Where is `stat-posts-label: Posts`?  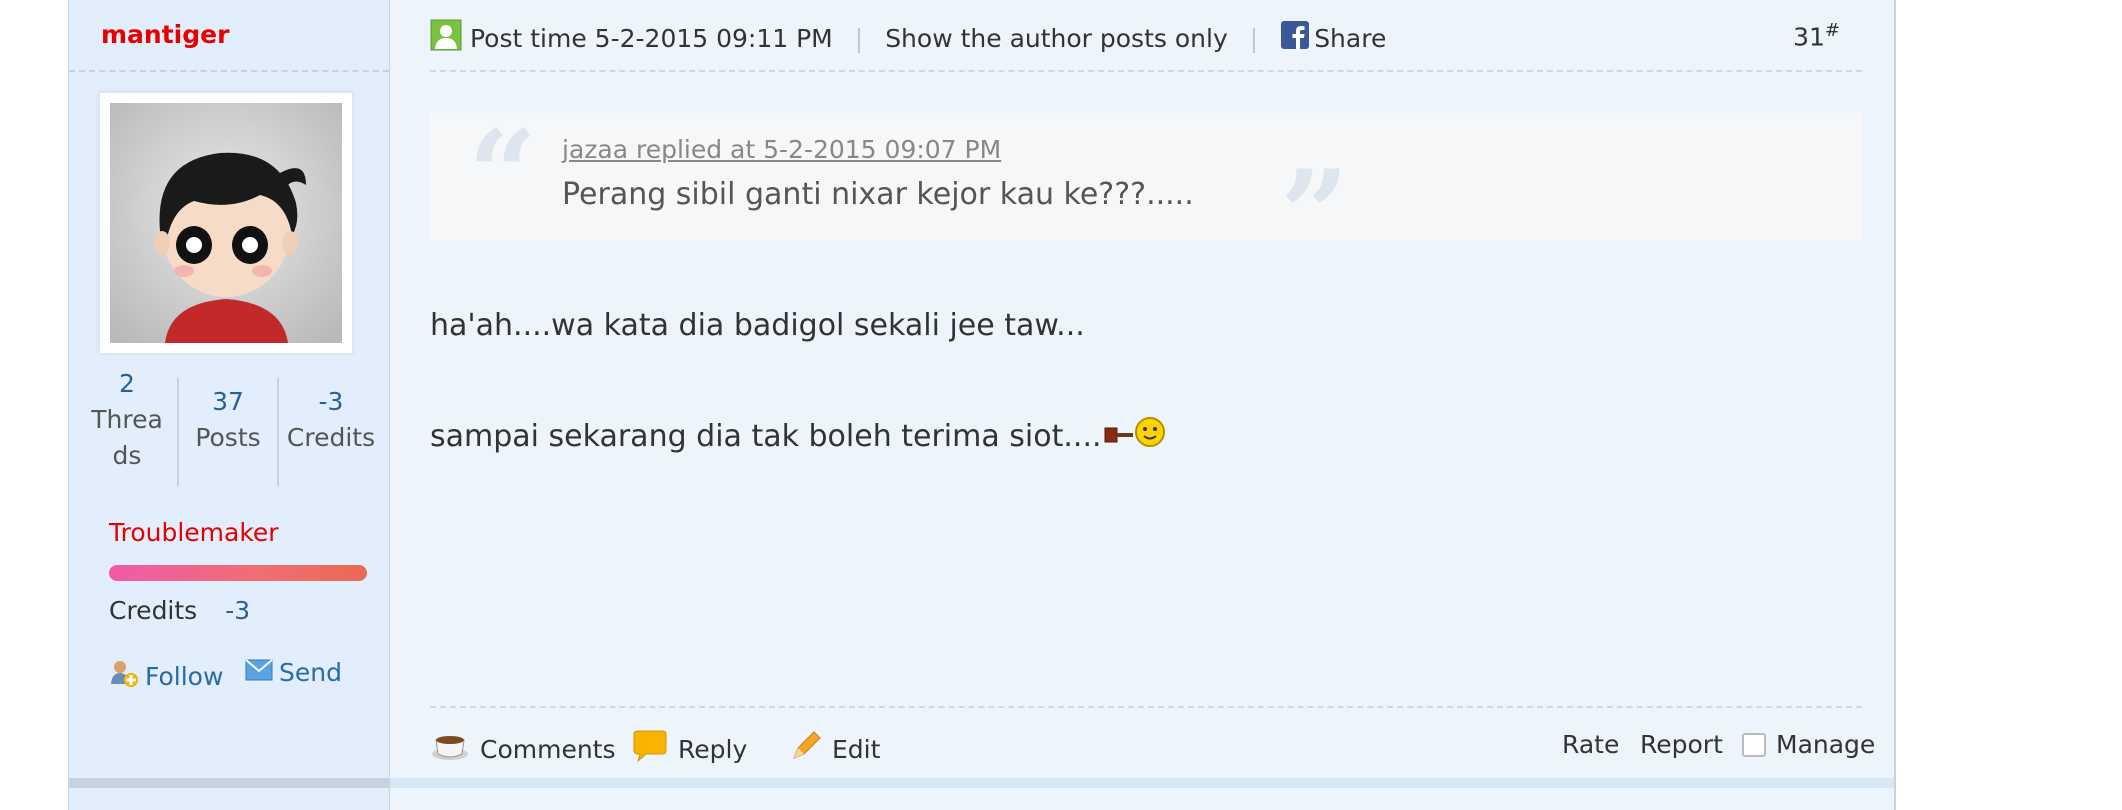
stat-posts-label: Posts is located at coordinates (228, 437).